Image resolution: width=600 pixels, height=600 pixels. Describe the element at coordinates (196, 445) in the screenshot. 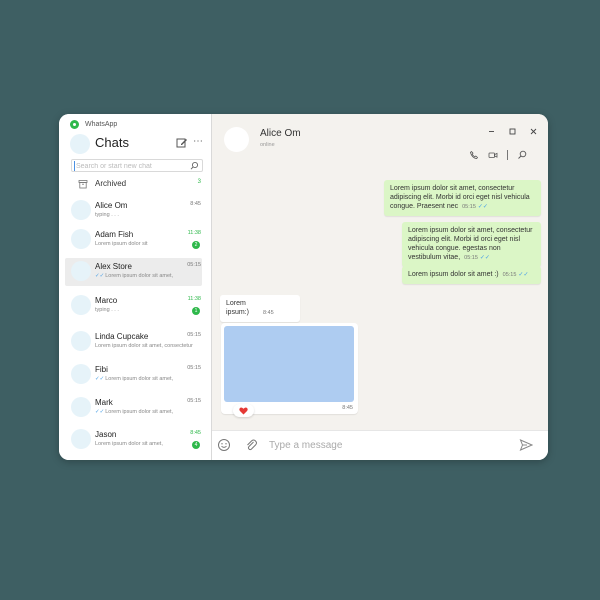

I see `unread-badge: 4` at that location.